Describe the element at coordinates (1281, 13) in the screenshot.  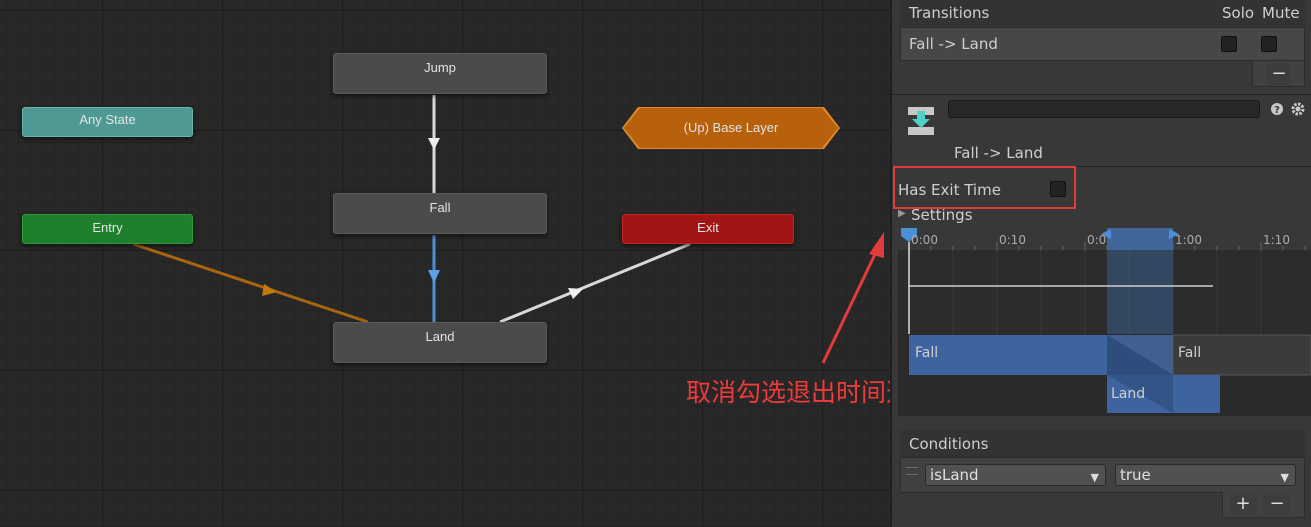
I see `mute-column-label: Mute` at that location.